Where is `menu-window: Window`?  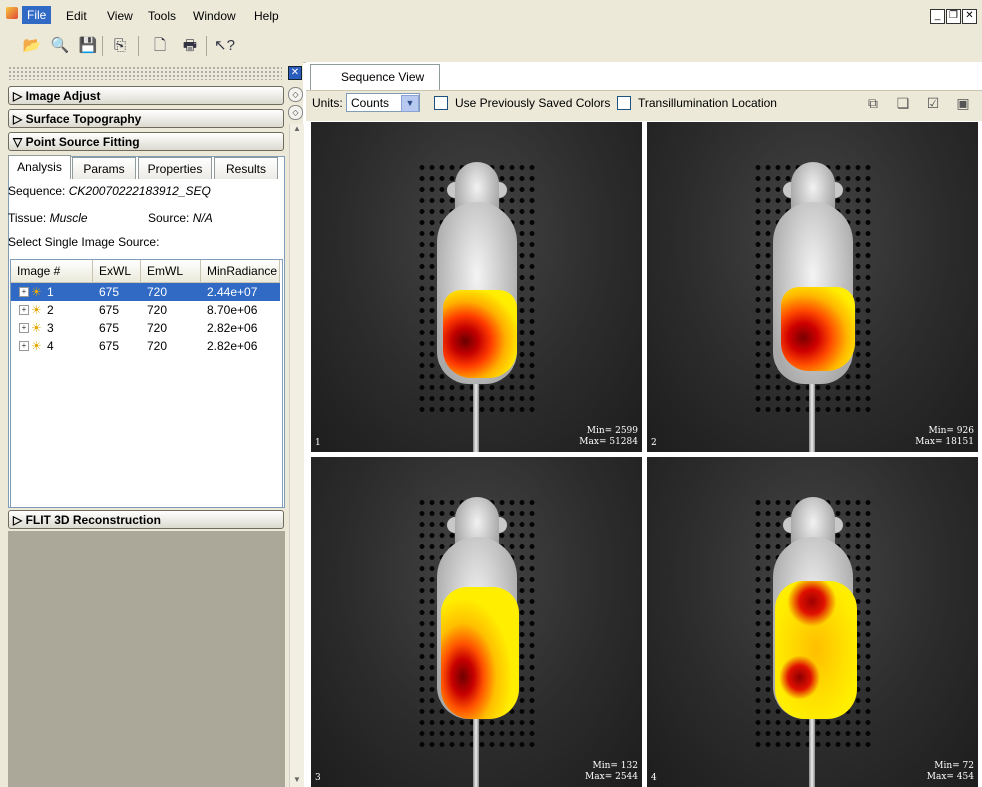
menu-window: Window is located at coordinates (214, 16).